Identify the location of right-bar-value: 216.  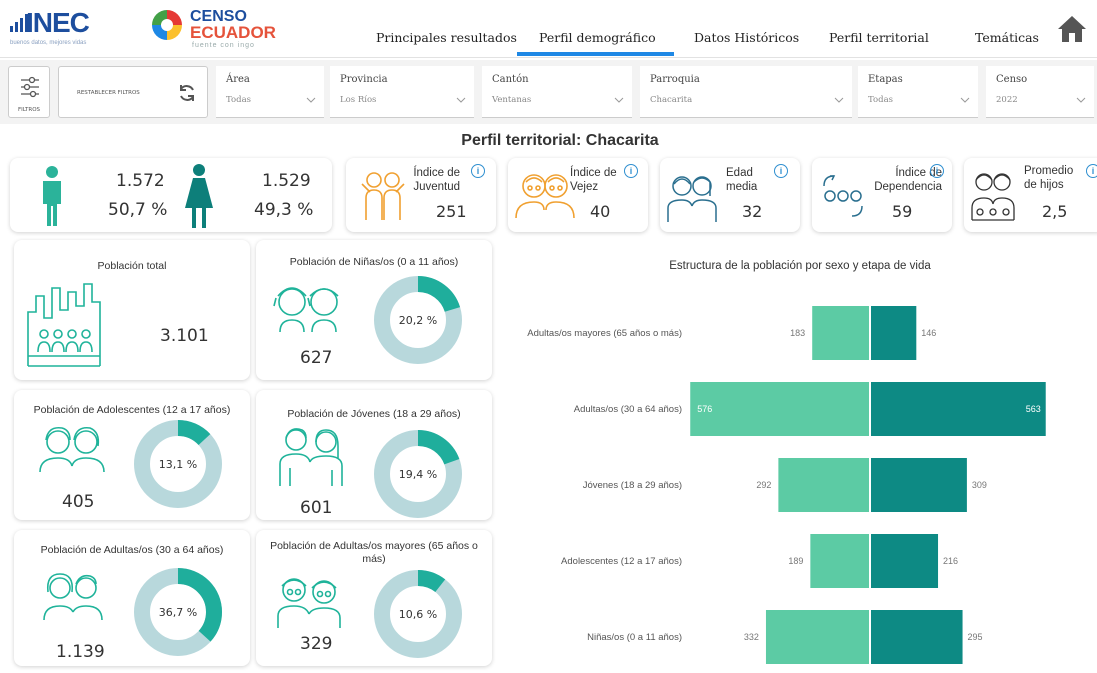
(950, 561).